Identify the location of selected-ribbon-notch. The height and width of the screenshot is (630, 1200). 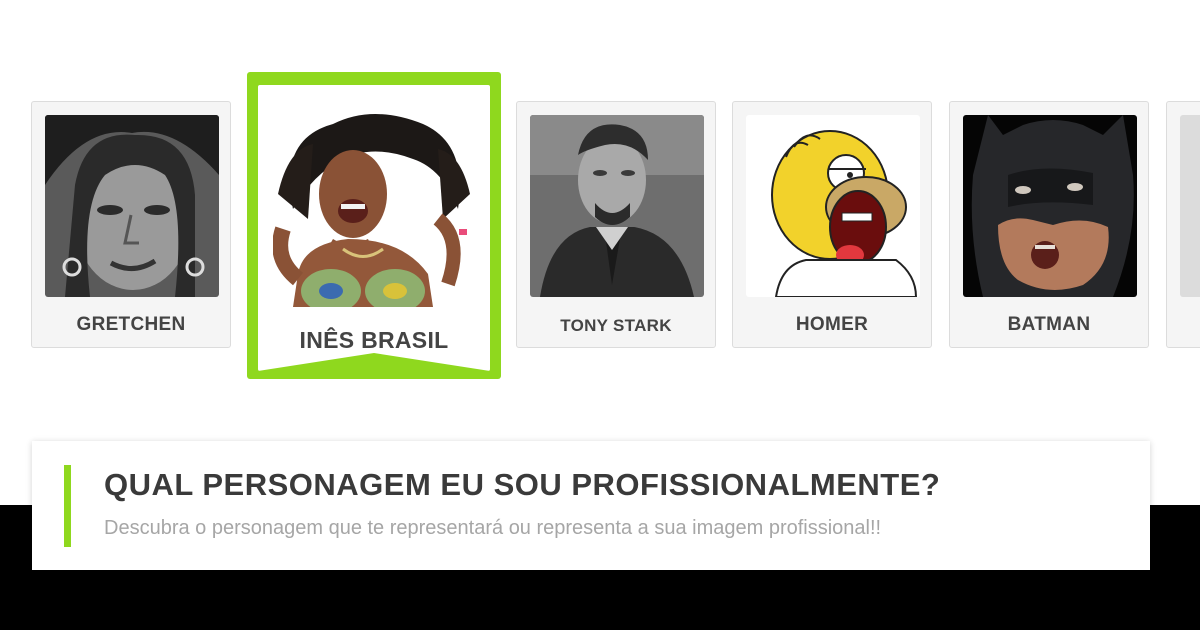
(374, 362).